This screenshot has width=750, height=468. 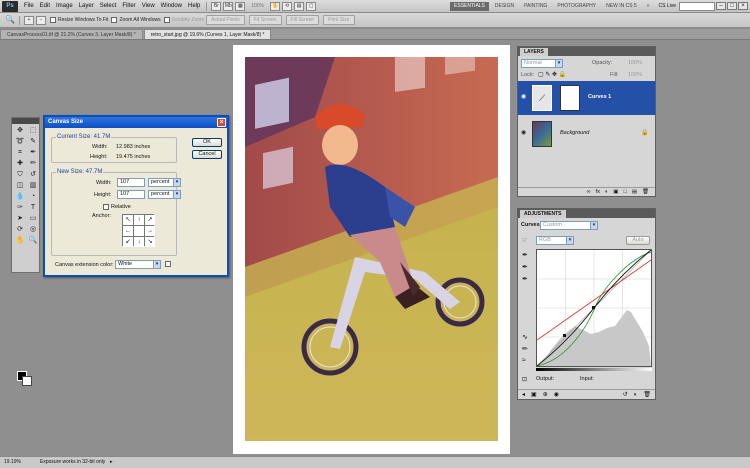 What do you see at coordinates (545, 394) in the screenshot?
I see `clip-layer-icon: ⊕` at bounding box center [545, 394].